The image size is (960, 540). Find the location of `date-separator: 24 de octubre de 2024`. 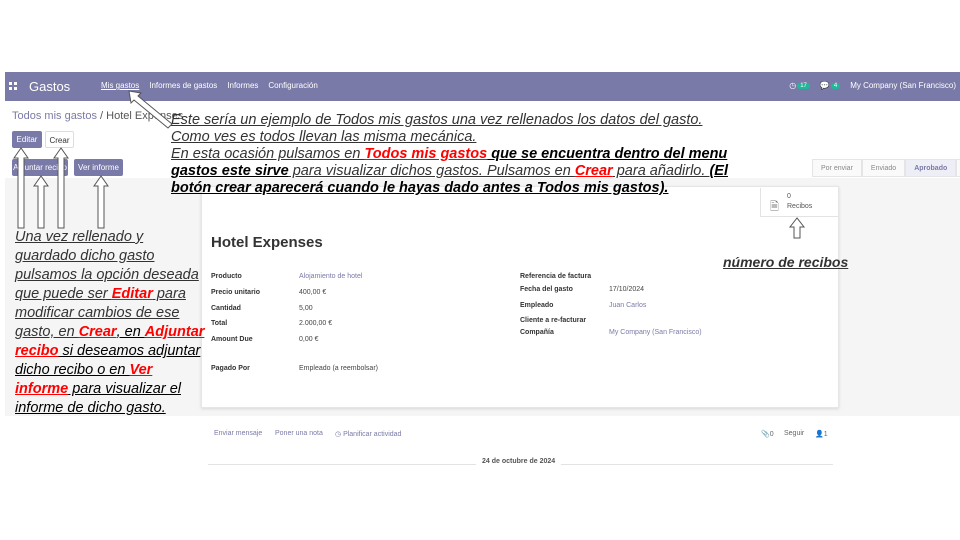

date-separator: 24 de octubre de 2024 is located at coordinates (519, 461).